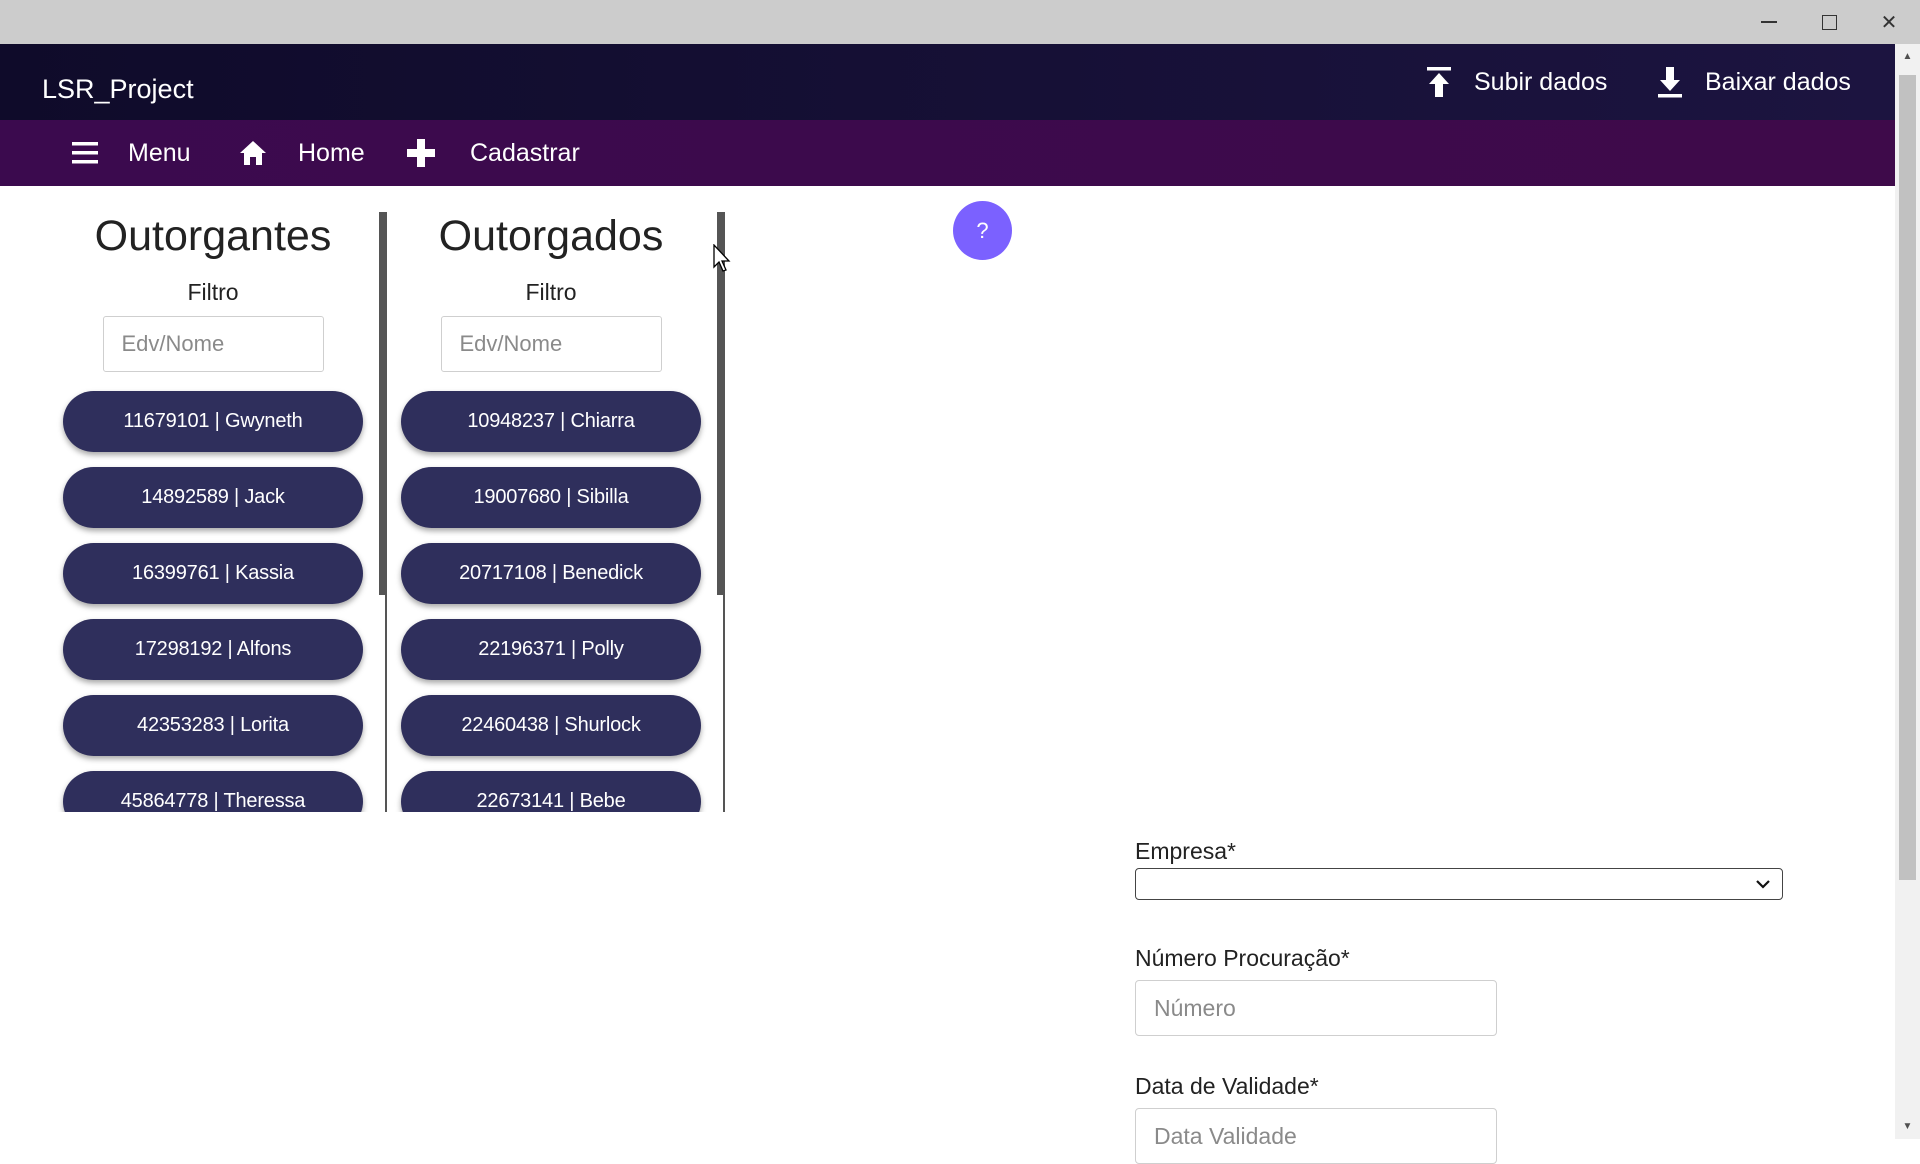 This screenshot has width=1920, height=1164. Describe the element at coordinates (724, 512) in the screenshot. I see `outorgados-divider` at that location.